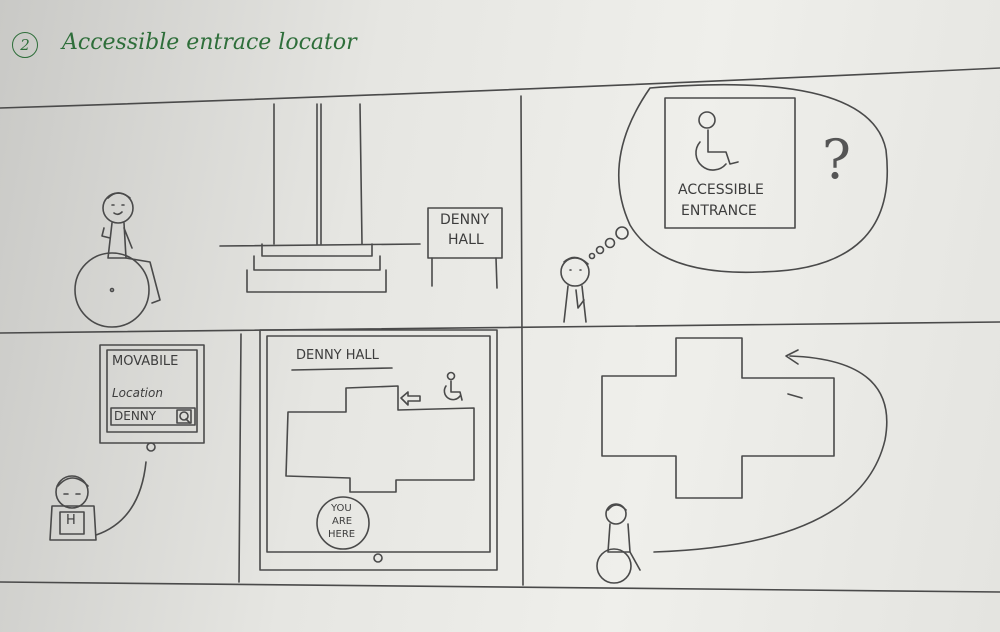 The image size is (1000, 632). What do you see at coordinates (209, 42) in the screenshot?
I see `page-title: Accessible entrace locator` at bounding box center [209, 42].